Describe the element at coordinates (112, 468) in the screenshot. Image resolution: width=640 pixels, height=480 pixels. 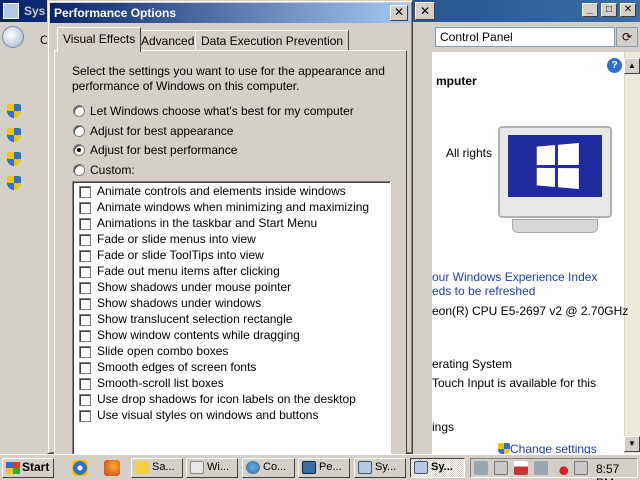
I see `firefox-icon` at that location.